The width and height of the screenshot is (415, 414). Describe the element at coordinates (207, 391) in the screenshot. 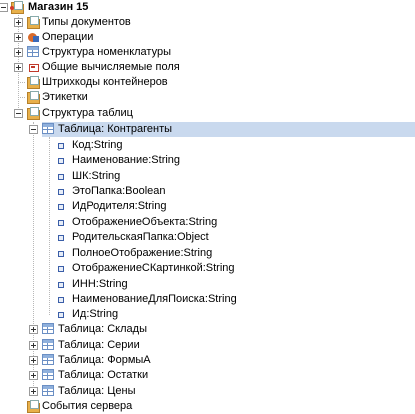

I see `tree-node-table-prices: Таблица: Цены` at that location.